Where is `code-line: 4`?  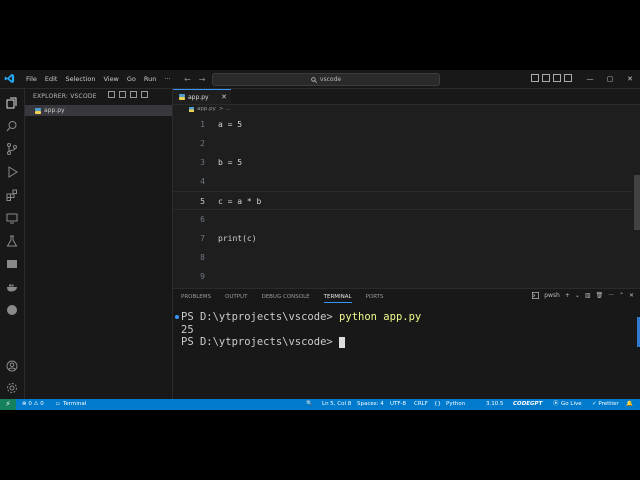 code-line: 4 is located at coordinates (403, 181).